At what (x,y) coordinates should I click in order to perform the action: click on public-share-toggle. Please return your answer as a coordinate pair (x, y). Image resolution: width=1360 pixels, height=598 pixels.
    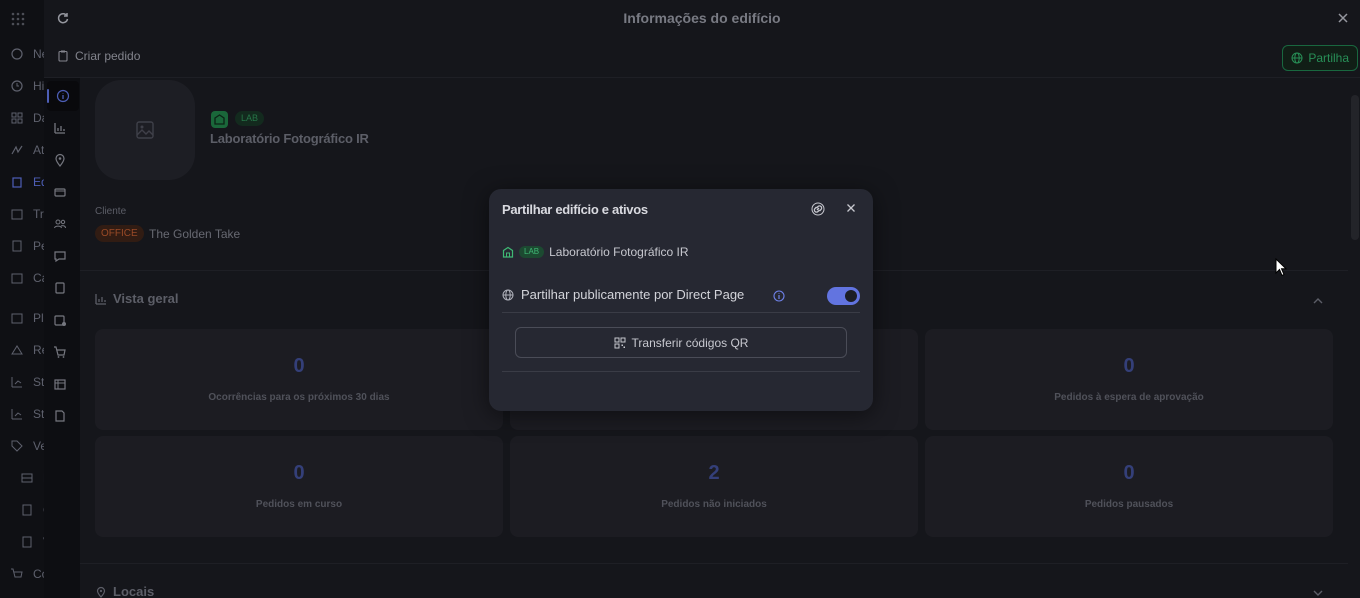
    Looking at the image, I should click on (843, 296).